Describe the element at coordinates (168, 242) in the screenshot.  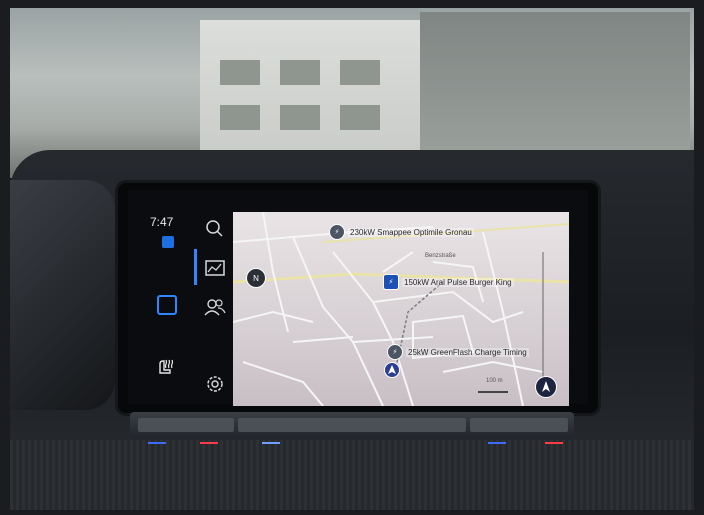
I see `notification-icon` at that location.